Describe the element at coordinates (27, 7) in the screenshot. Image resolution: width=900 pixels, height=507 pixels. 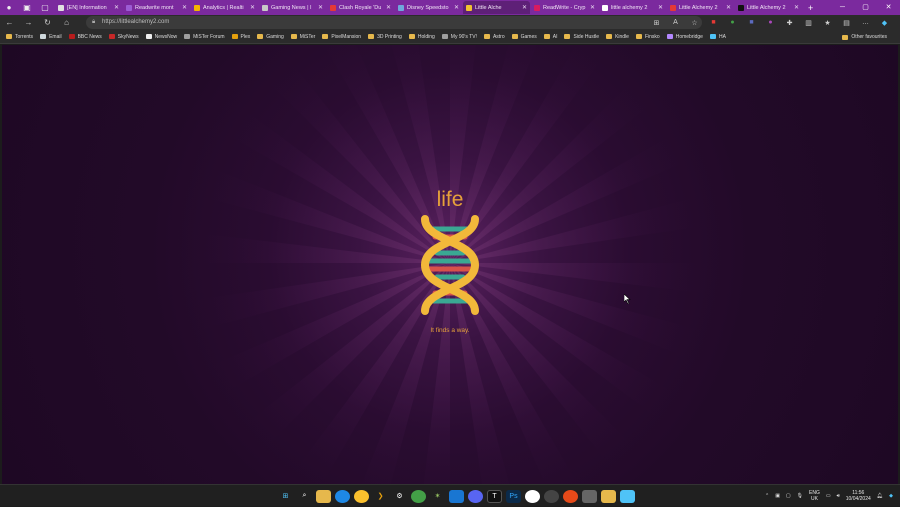
I see `workspaces-icon: ▣` at that location.